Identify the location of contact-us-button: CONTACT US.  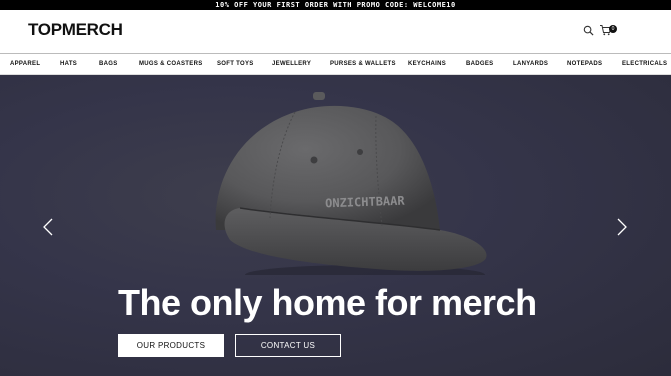
(288, 345).